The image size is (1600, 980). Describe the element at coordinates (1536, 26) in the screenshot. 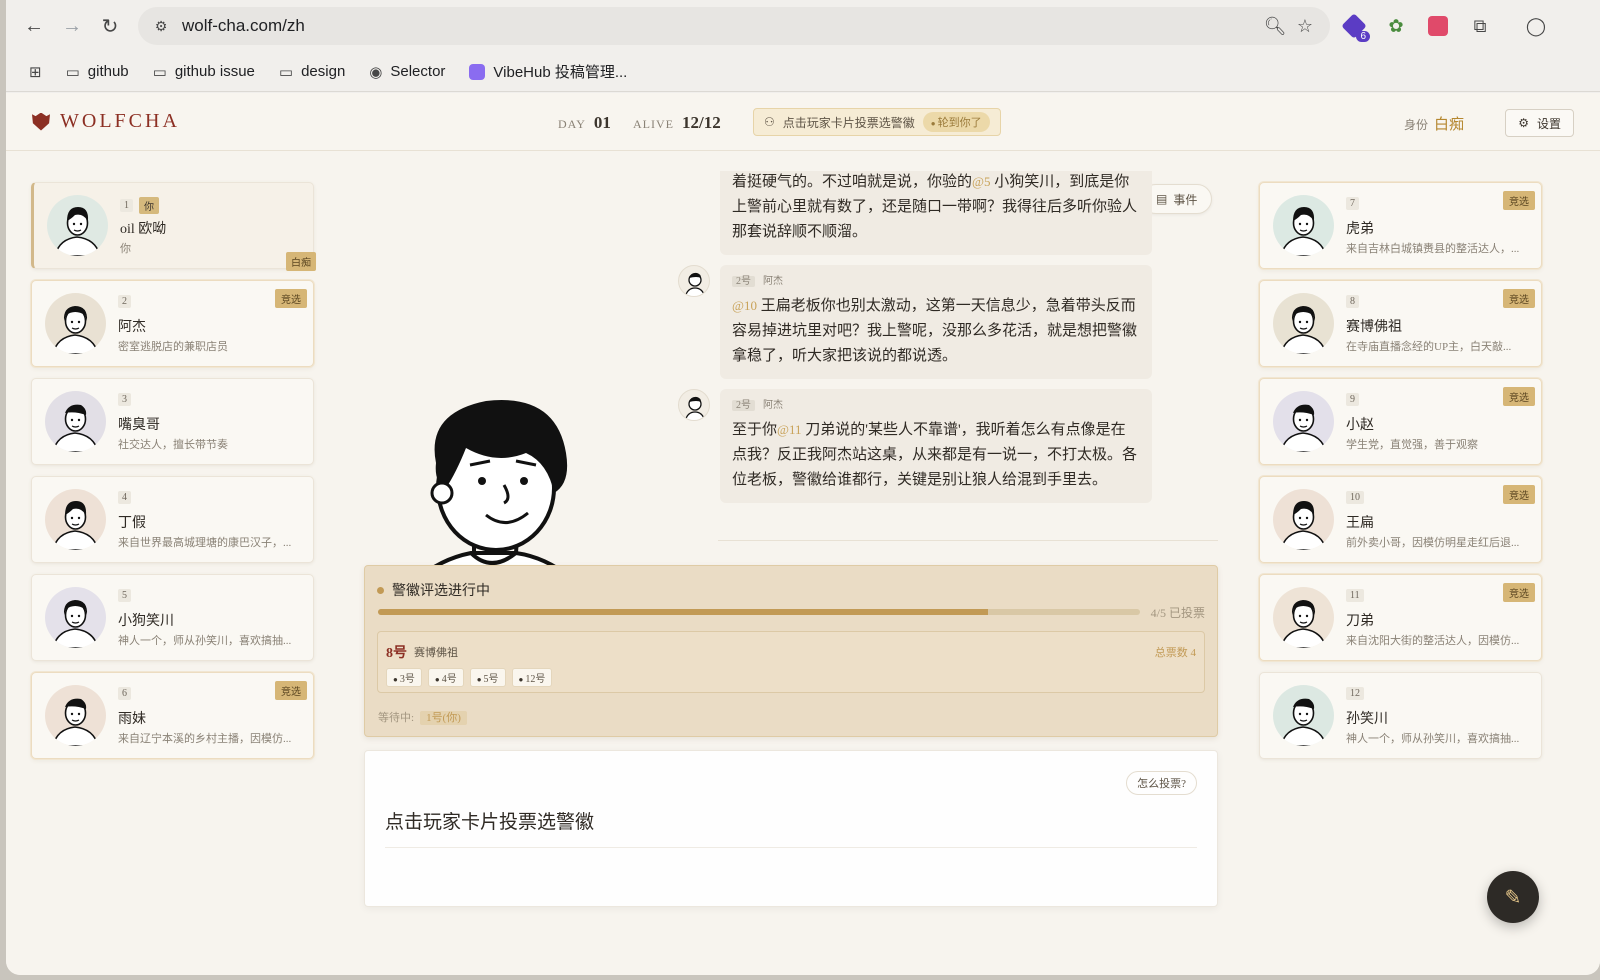

I see `profile-icon: ◯` at that location.